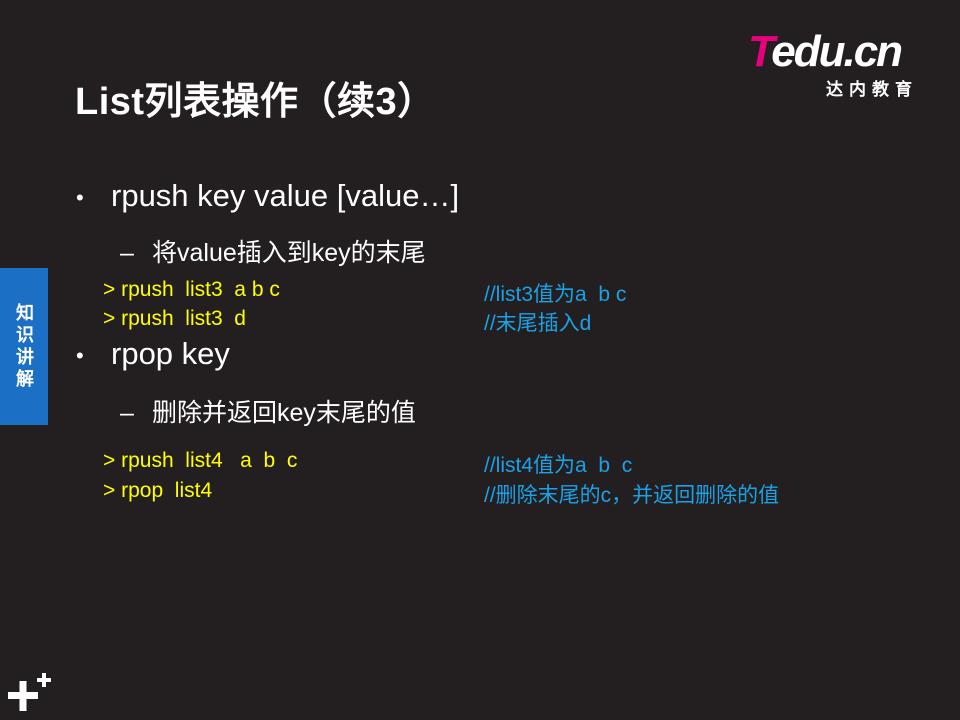 The image size is (960, 720). I want to click on command-line: > rpush list3 d, so click(174, 318).